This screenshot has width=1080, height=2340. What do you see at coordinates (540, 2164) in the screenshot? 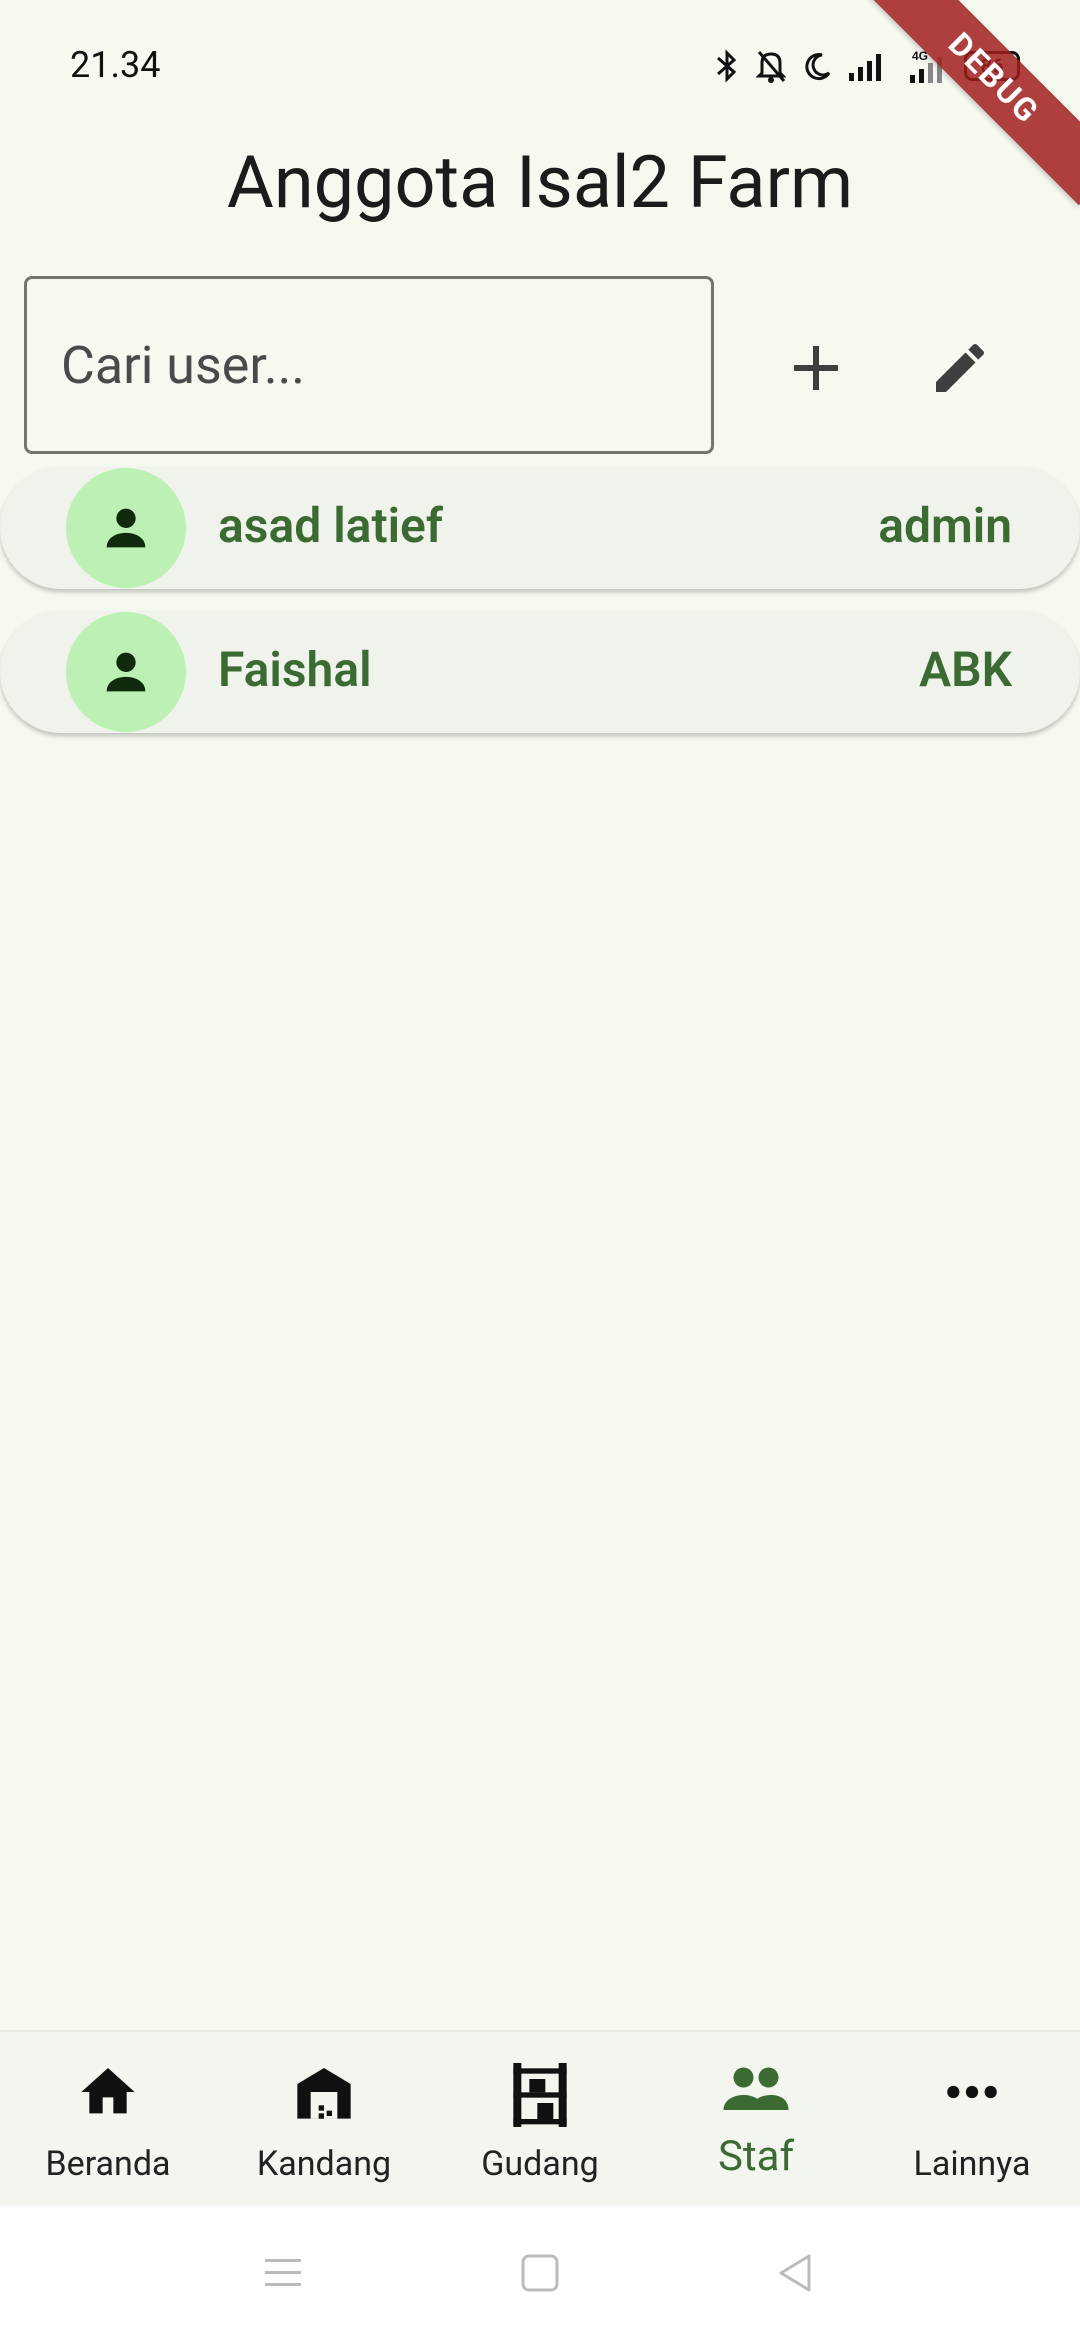
I see `nav-label: Gudang` at bounding box center [540, 2164].